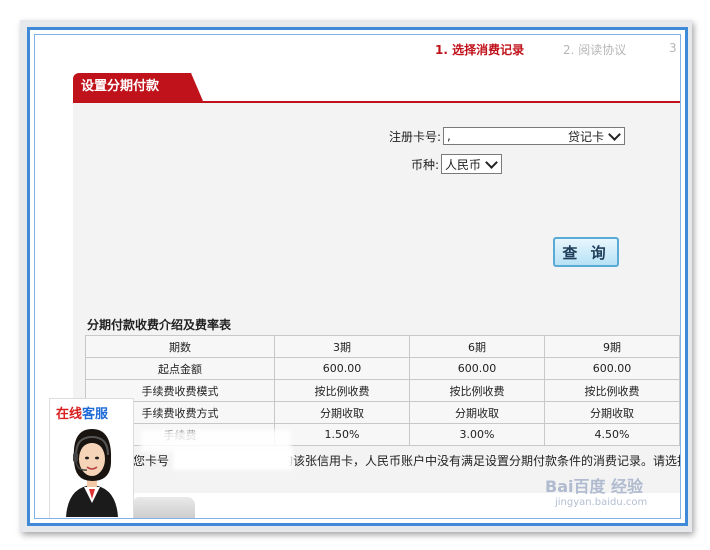  Describe the element at coordinates (425, 164) in the screenshot. I see `currency-label: 币种:` at that location.